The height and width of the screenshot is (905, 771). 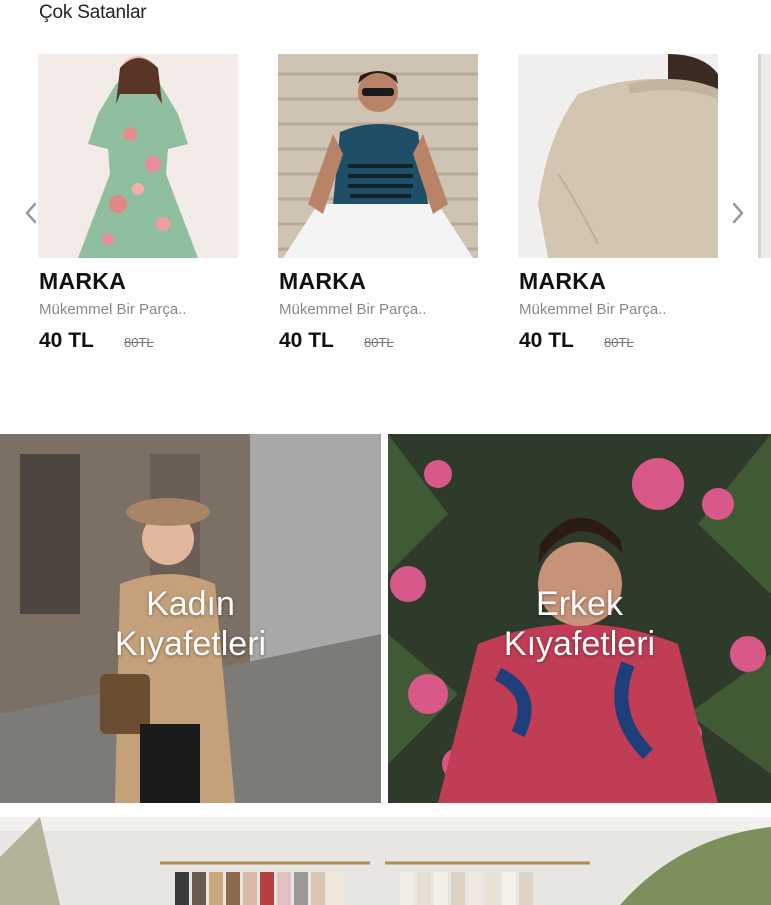 What do you see at coordinates (190, 624) in the screenshot?
I see `category-title: Kadın Kıyafetleri` at bounding box center [190, 624].